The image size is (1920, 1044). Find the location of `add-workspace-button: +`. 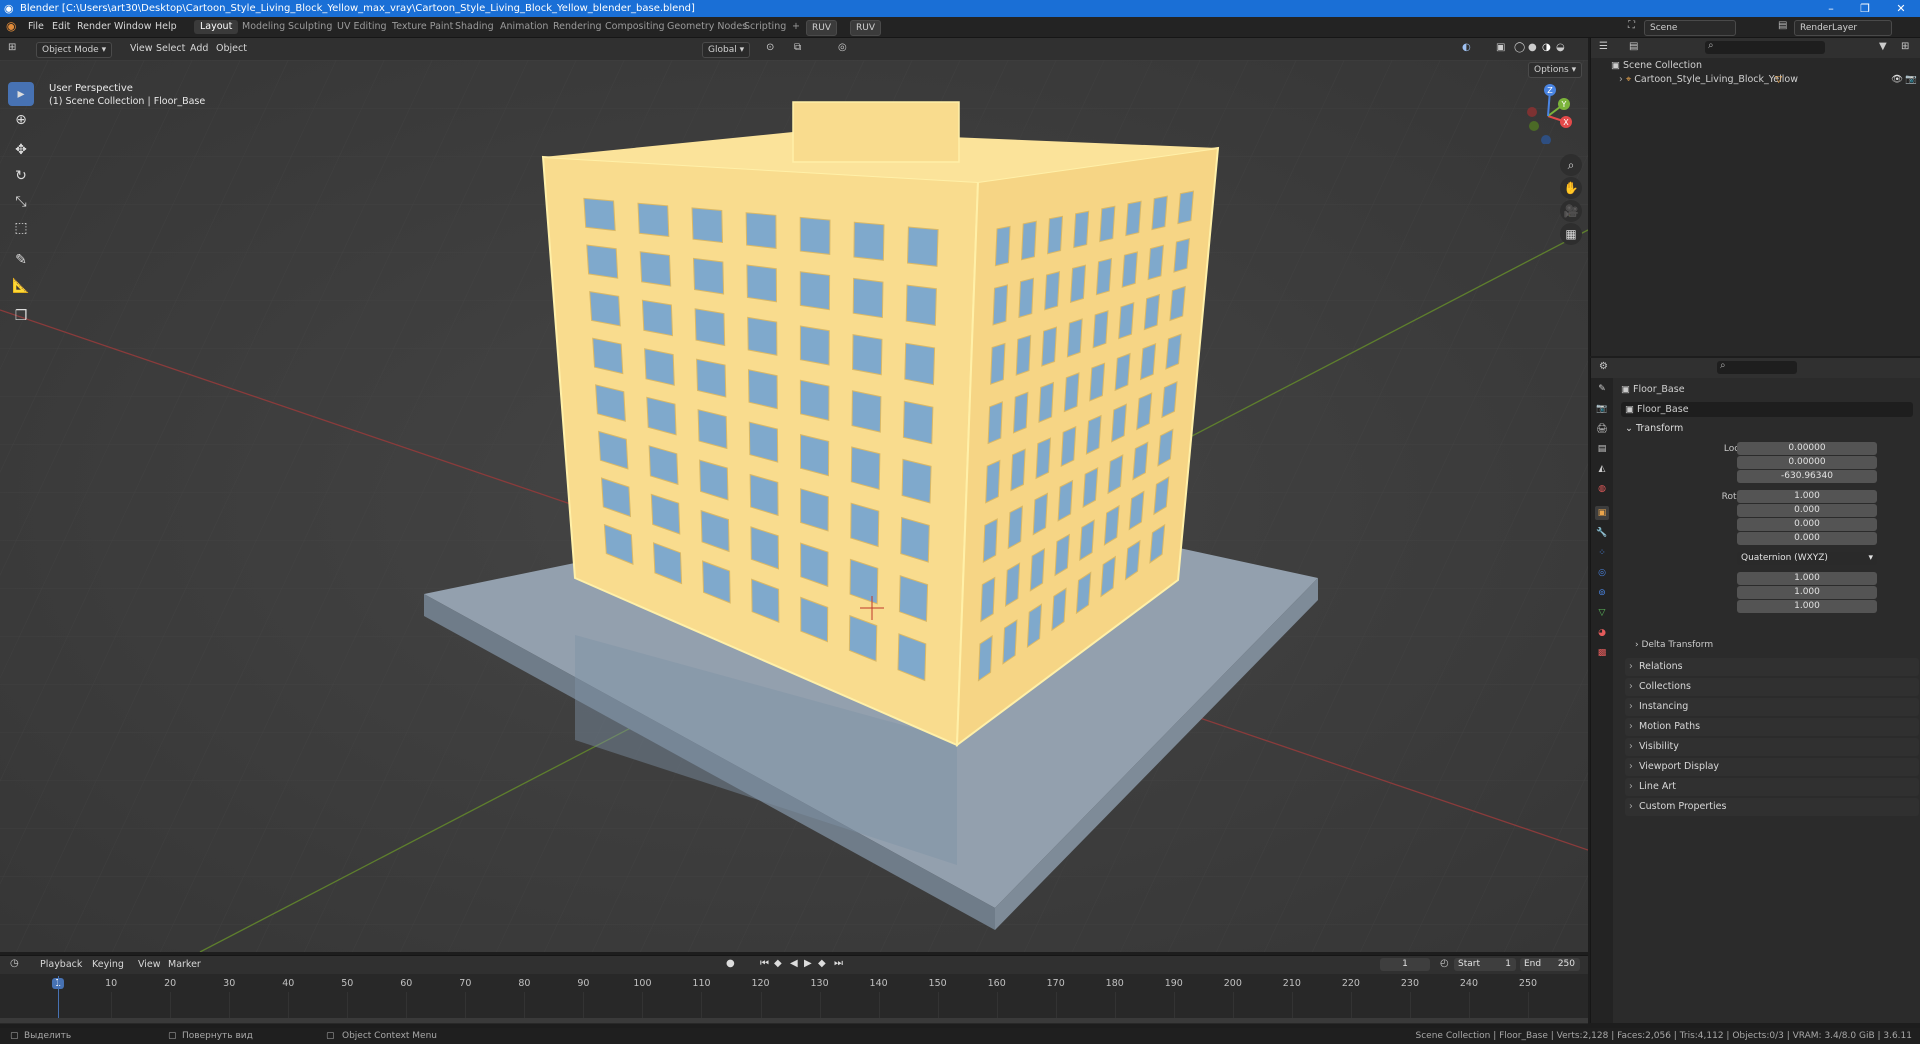

add-workspace-button: + is located at coordinates (796, 27).